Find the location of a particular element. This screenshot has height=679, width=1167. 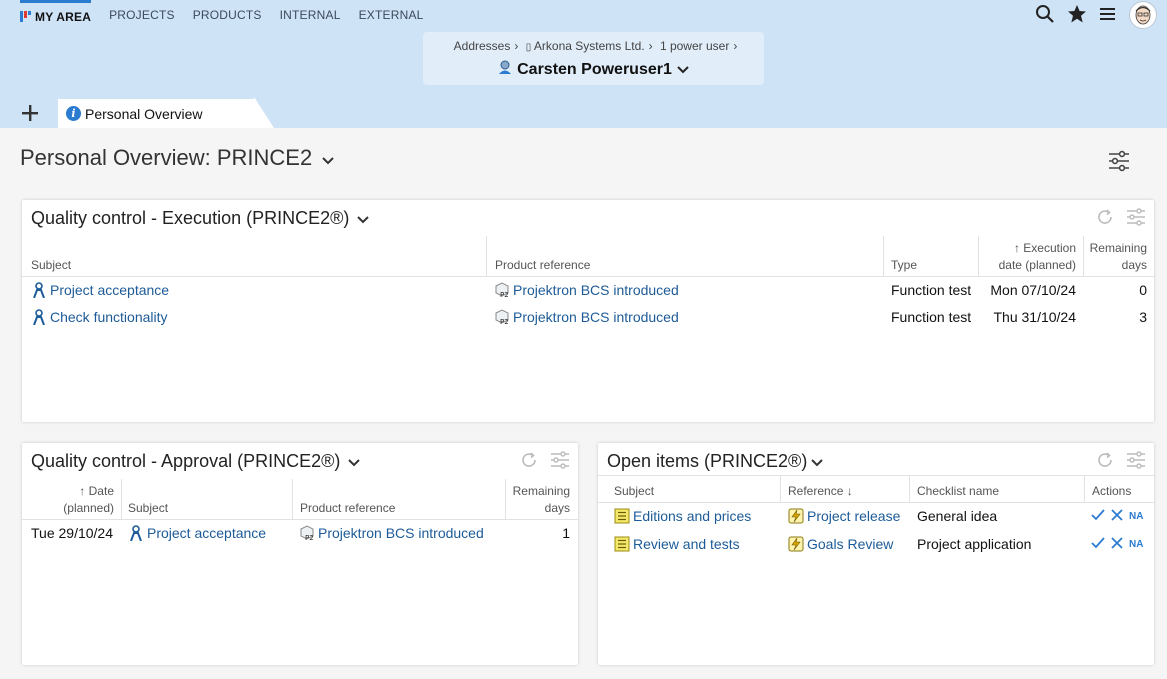

reference-link: Goals Review is located at coordinates (850, 544).